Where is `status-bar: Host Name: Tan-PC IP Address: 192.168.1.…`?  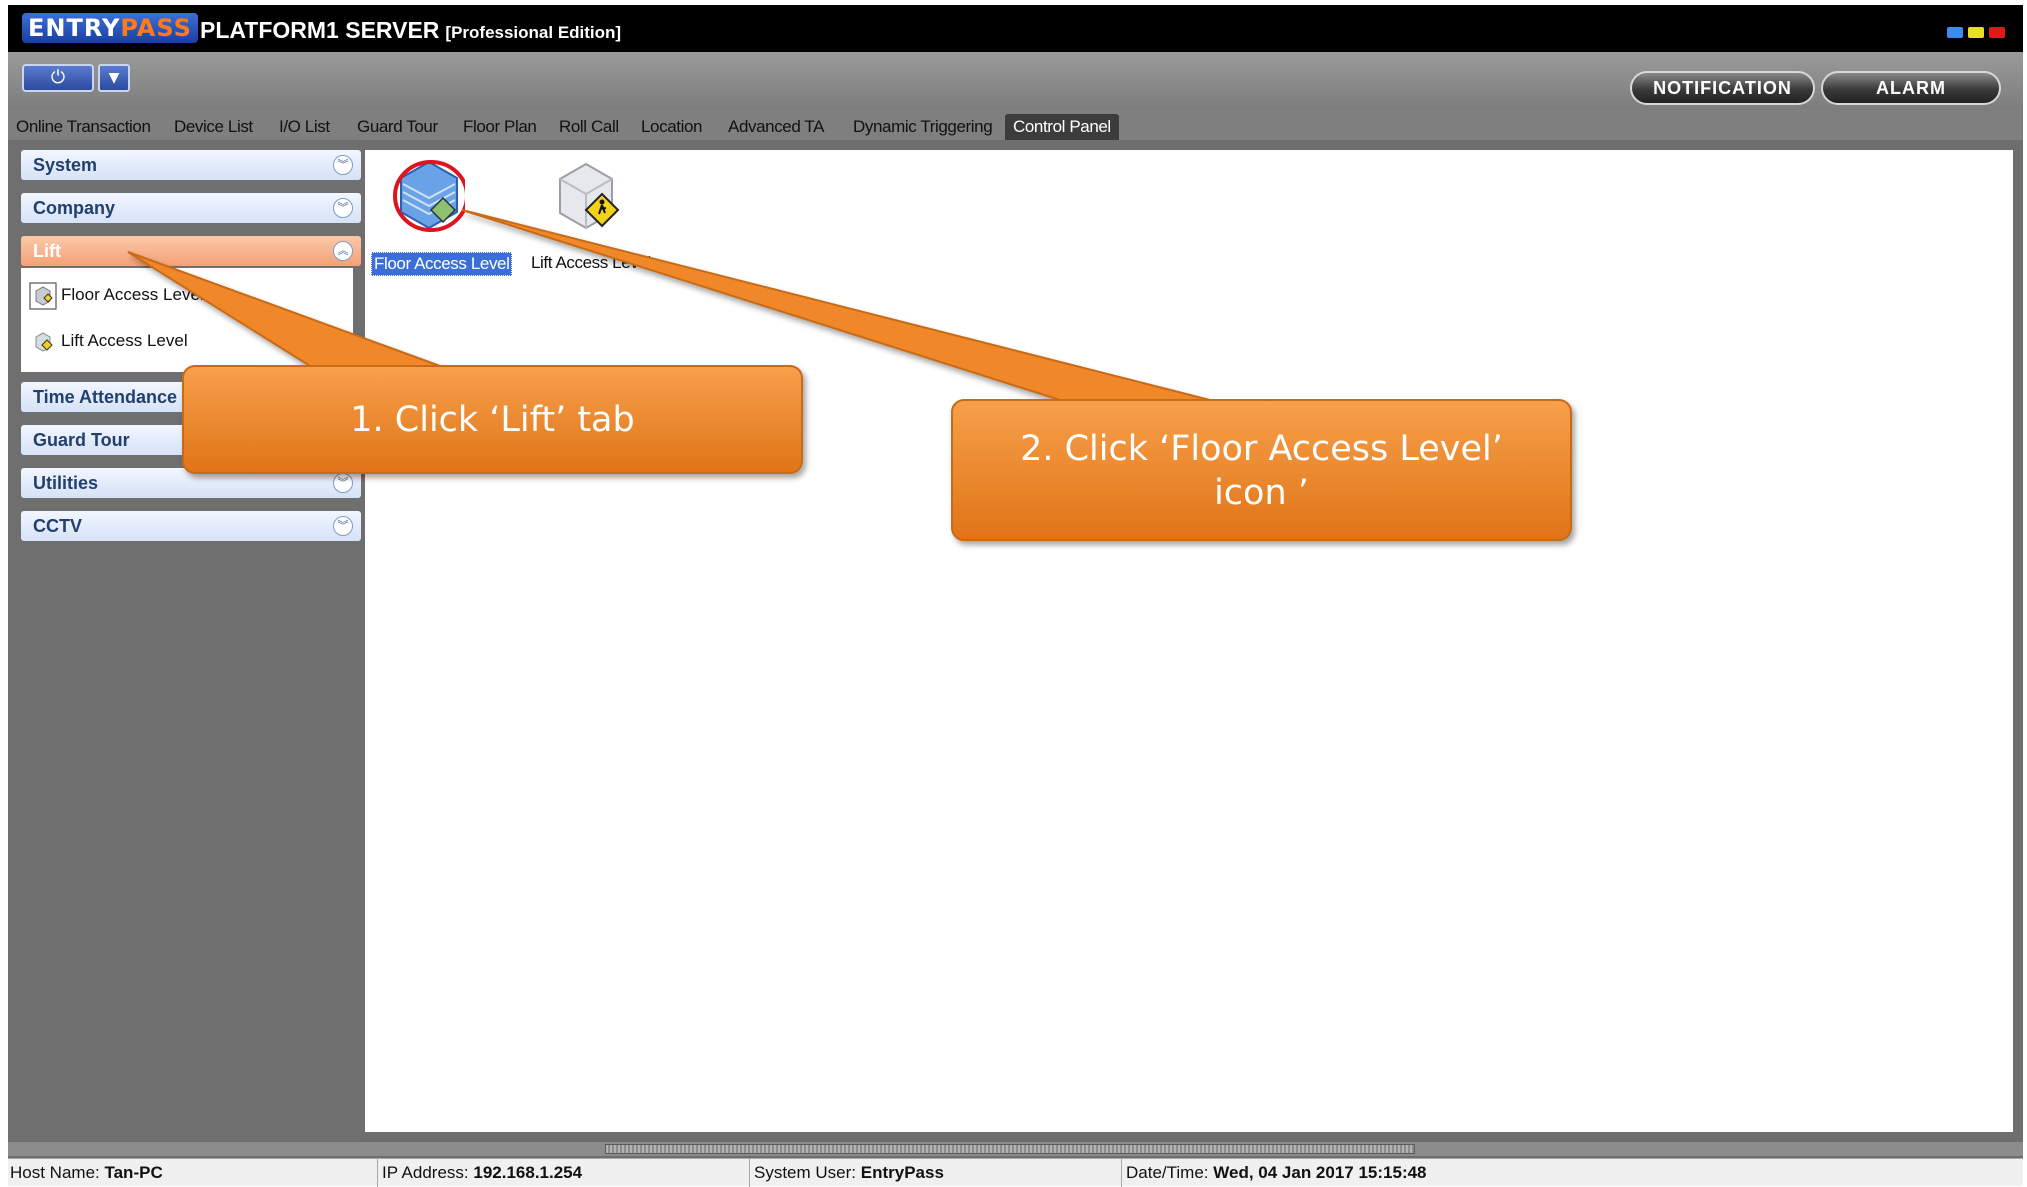 status-bar: Host Name: Tan-PC IP Address: 192.168.1.… is located at coordinates (1015, 1172).